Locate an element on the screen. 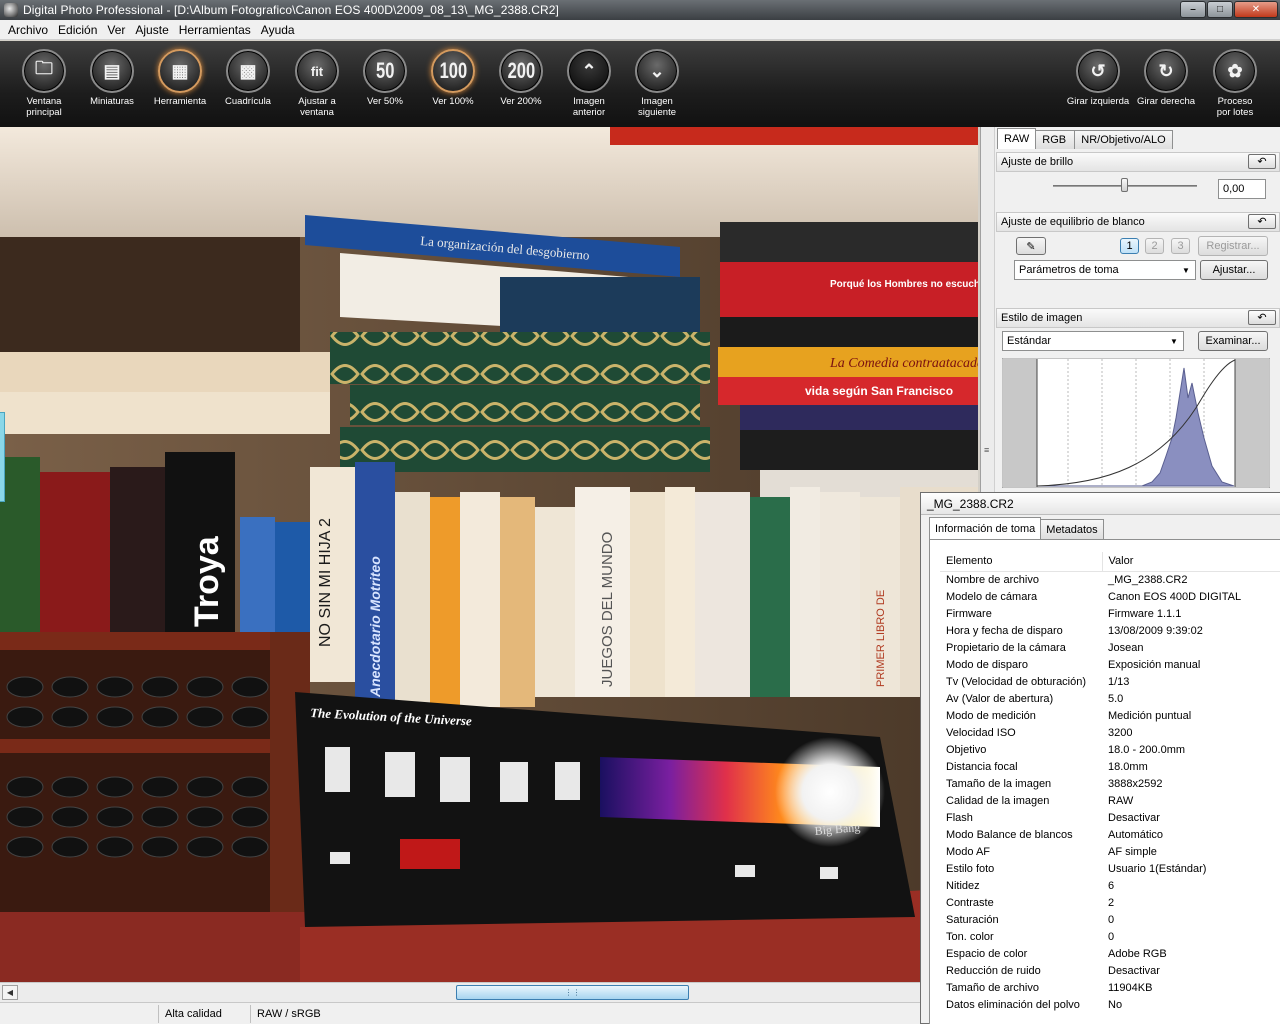 The height and width of the screenshot is (1024, 1280). brightness-slider-thumb is located at coordinates (1124, 185).